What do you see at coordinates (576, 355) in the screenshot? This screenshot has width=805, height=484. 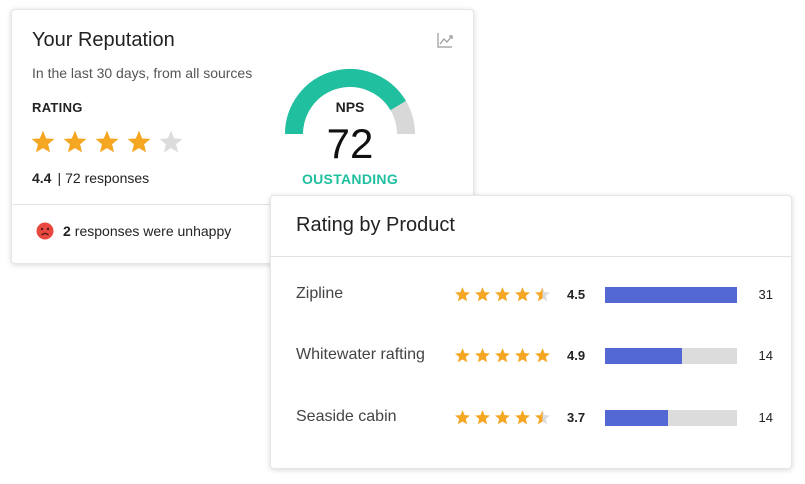 I see `product-score: 4.9` at bounding box center [576, 355].